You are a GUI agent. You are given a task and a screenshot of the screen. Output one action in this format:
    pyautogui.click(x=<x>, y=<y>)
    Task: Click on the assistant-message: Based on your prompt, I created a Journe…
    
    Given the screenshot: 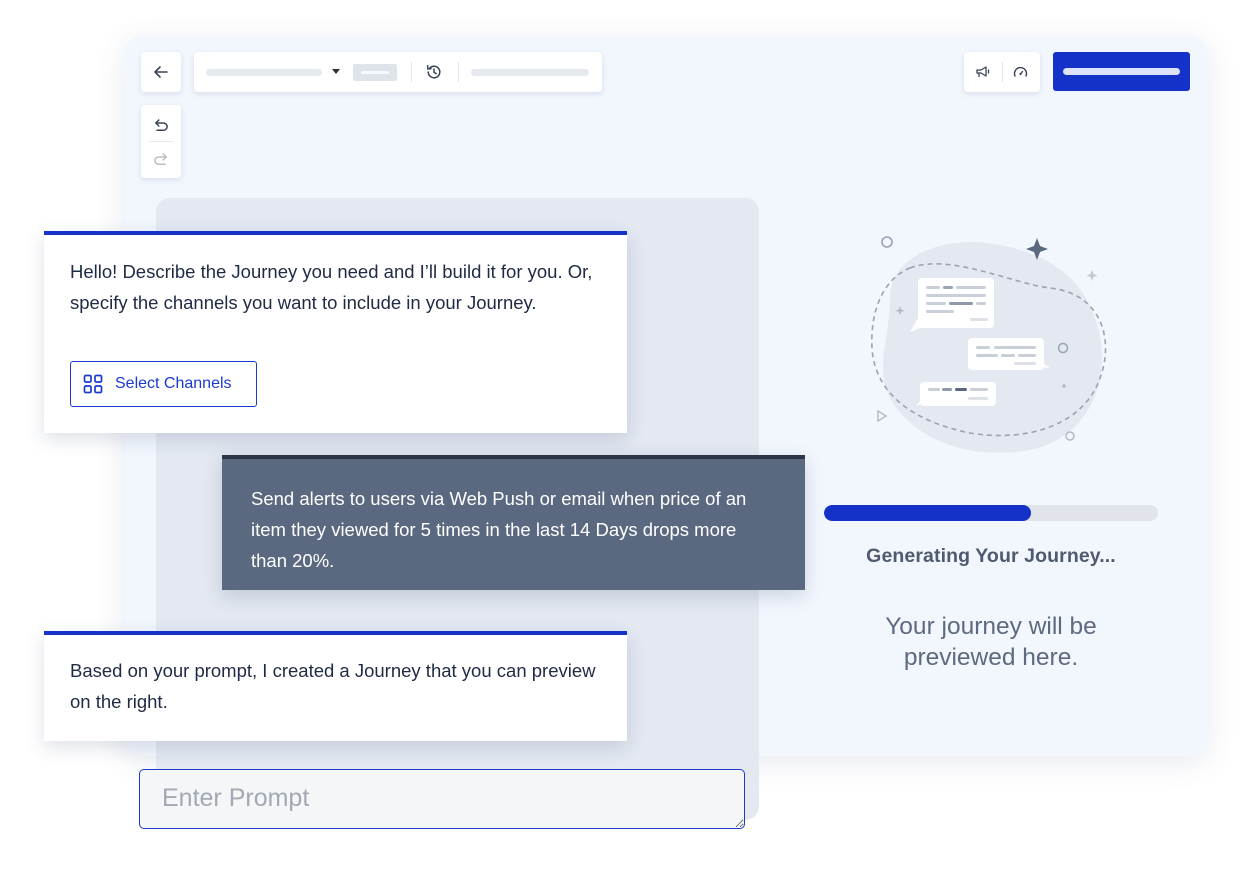 What is the action you would take?
    pyautogui.click(x=335, y=686)
    